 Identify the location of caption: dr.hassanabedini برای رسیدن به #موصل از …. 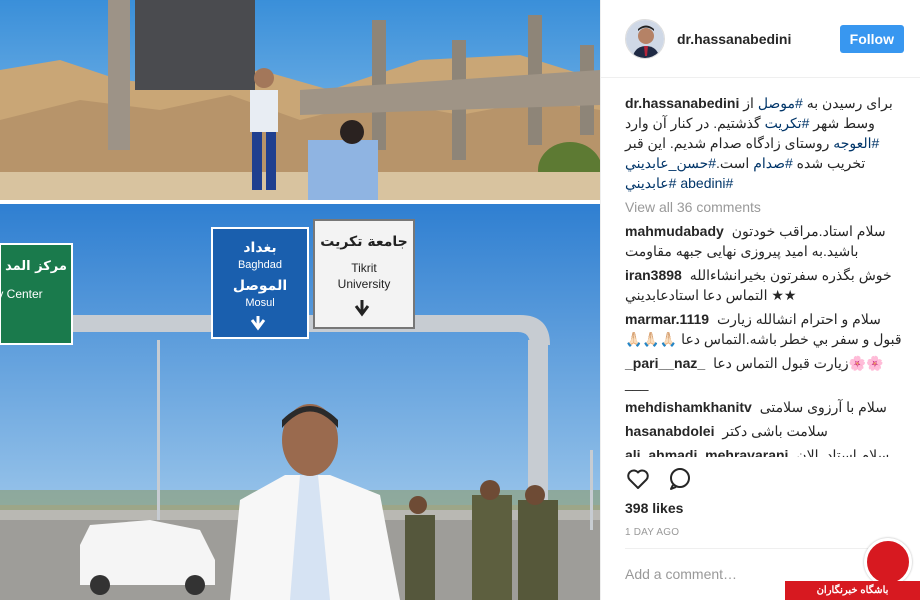
(764, 143).